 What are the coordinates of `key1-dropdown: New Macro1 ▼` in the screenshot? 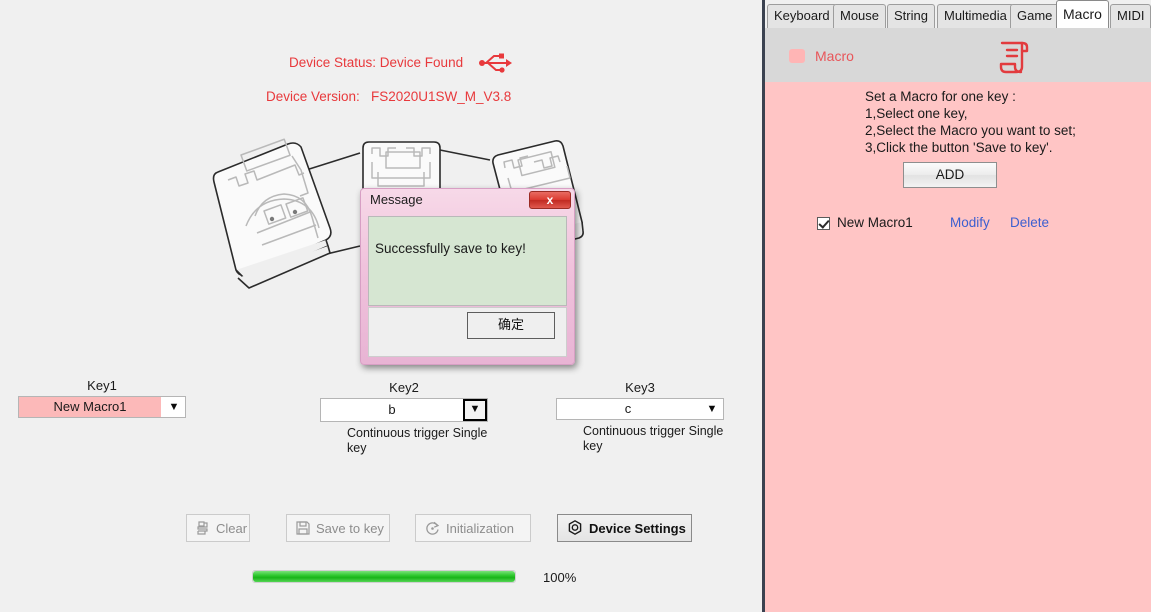 It's located at (102, 407).